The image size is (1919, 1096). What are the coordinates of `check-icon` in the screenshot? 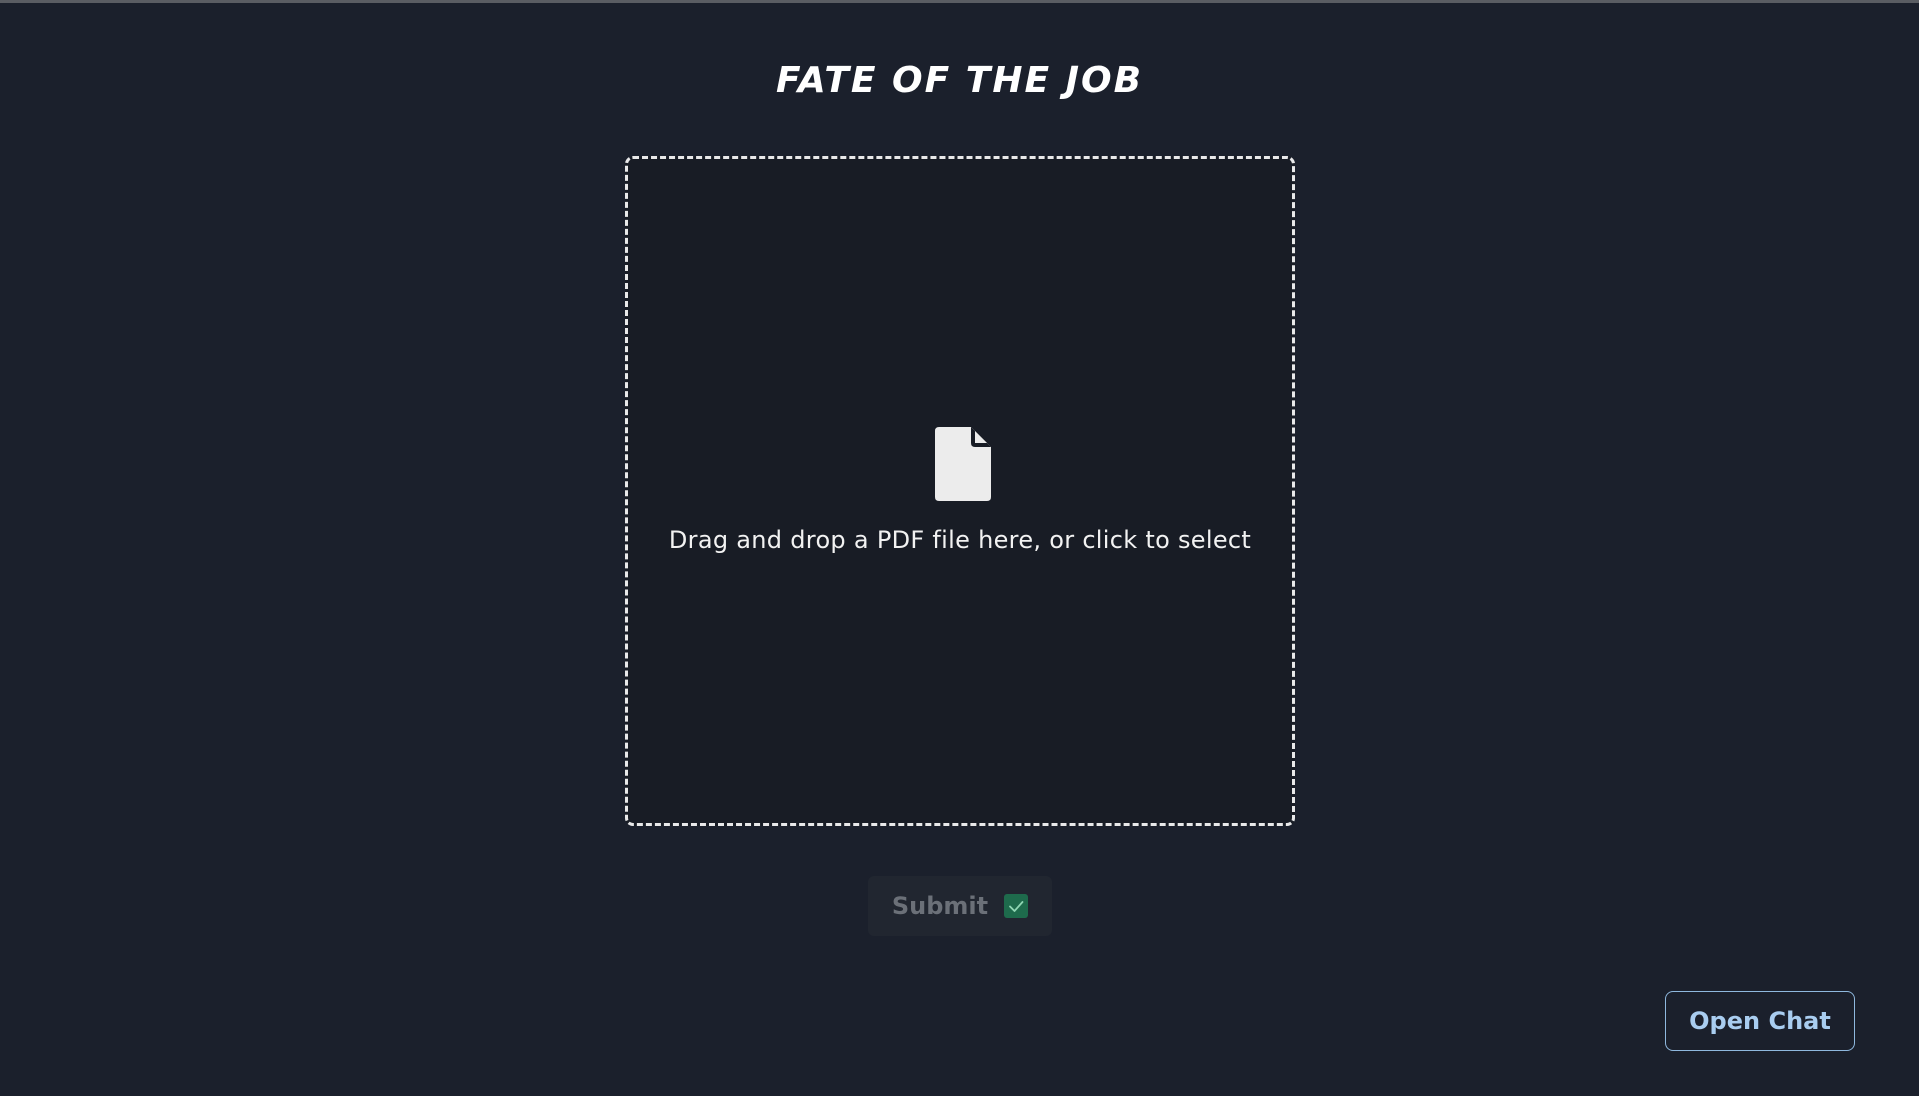 It's located at (1016, 906).